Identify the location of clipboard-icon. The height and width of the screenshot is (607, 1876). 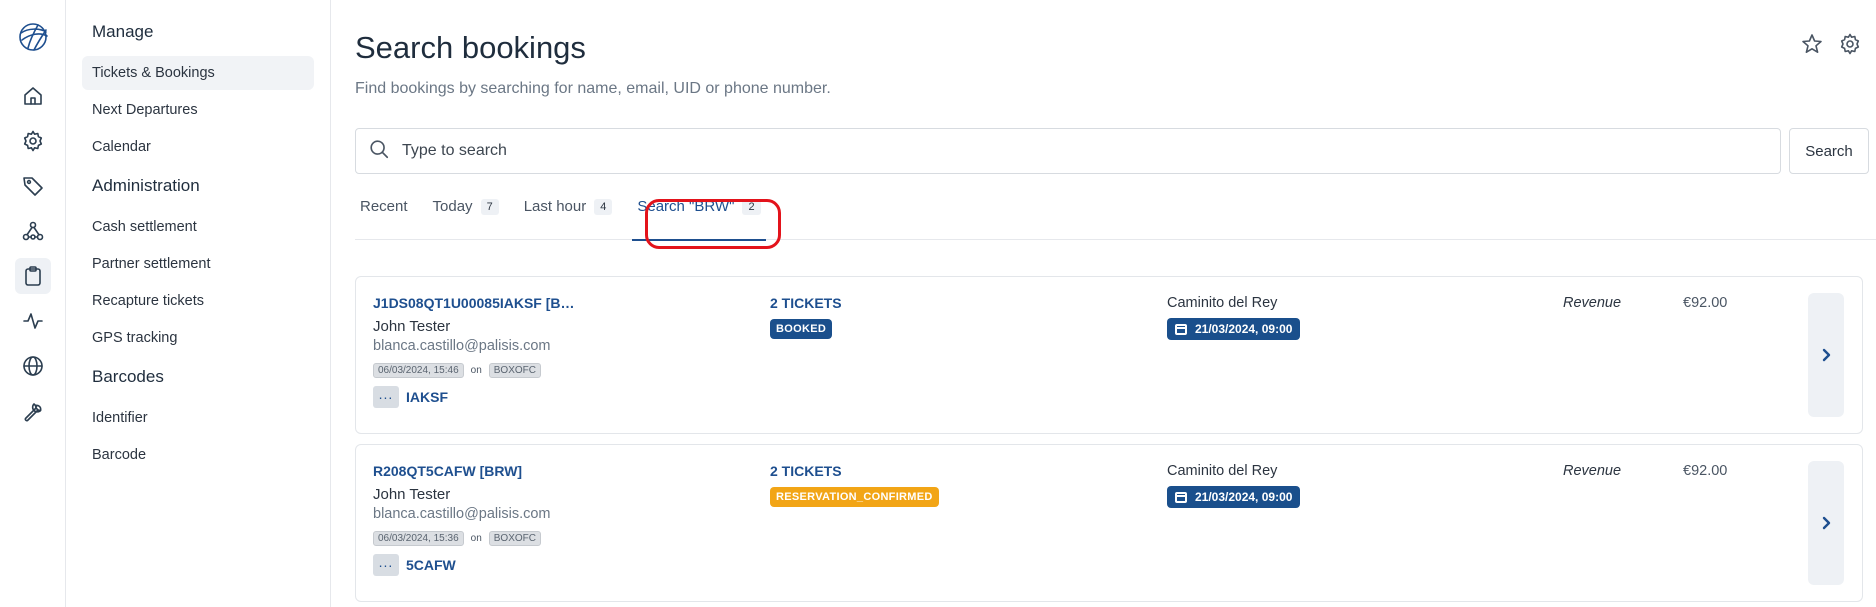
(32, 276).